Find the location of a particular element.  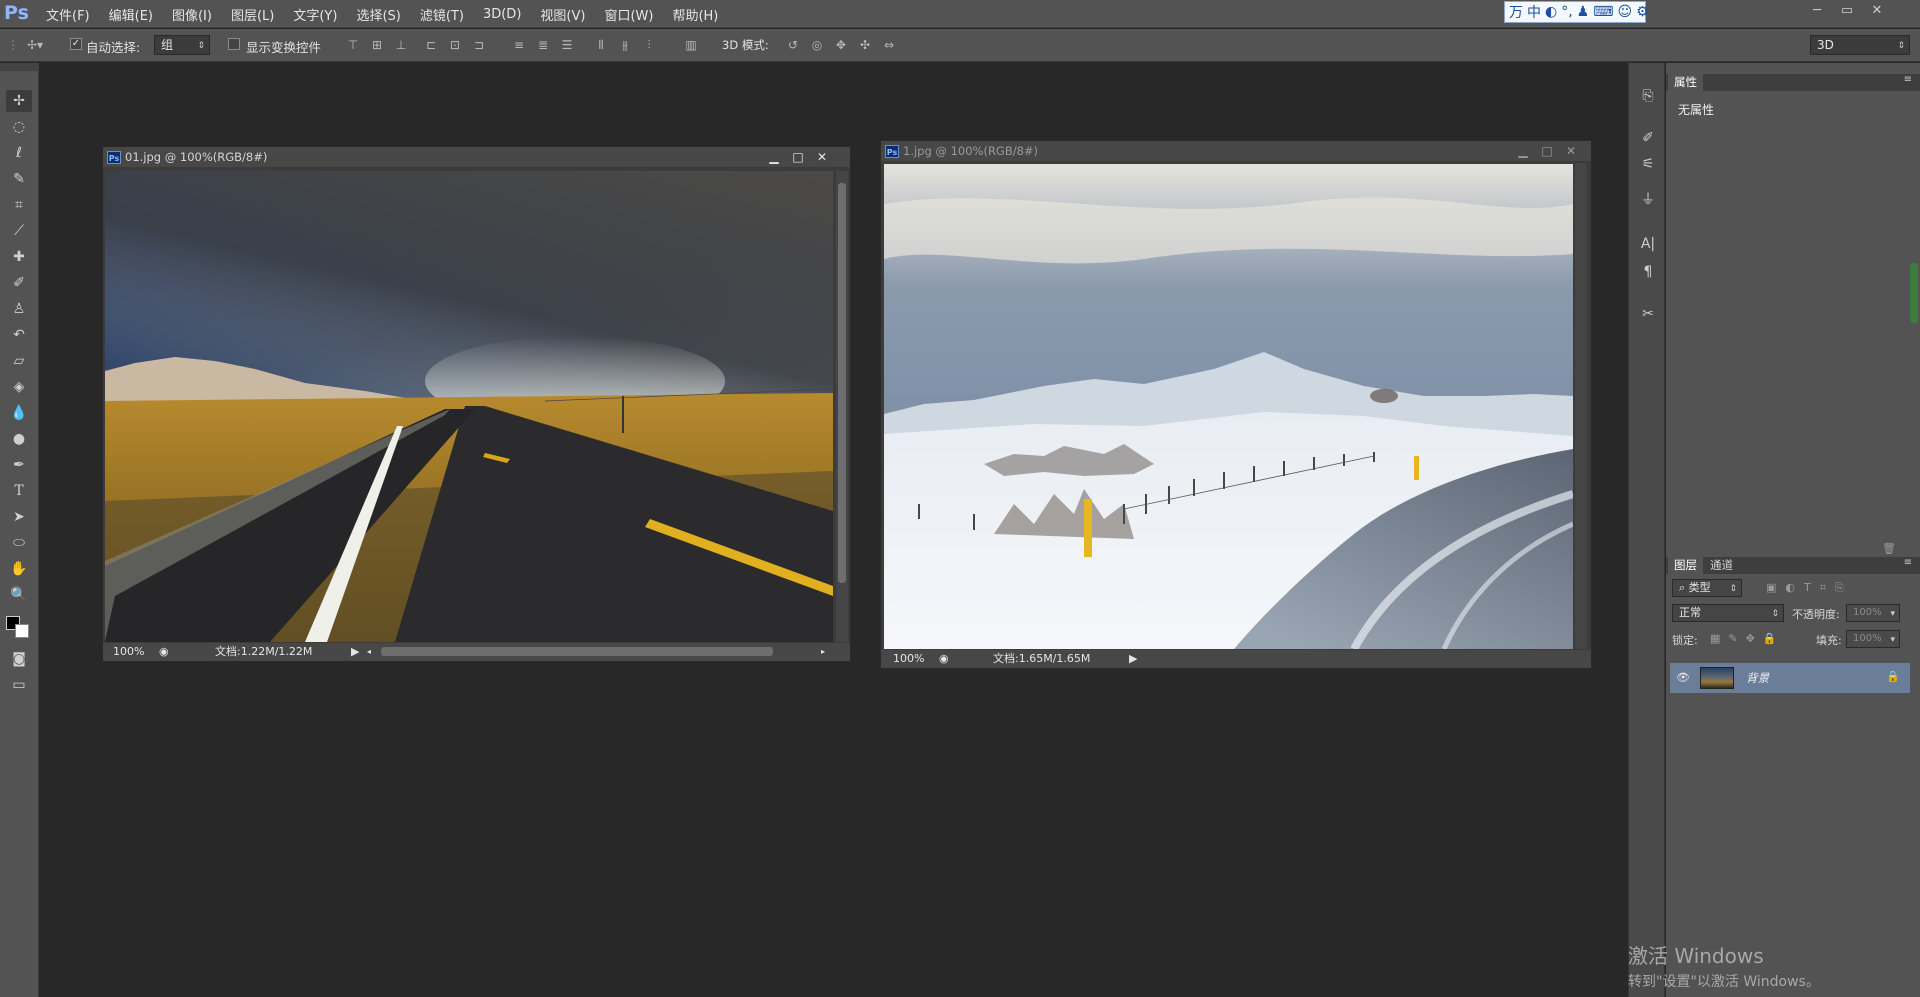

healing-brush-icon: ✚ is located at coordinates (19, 257).